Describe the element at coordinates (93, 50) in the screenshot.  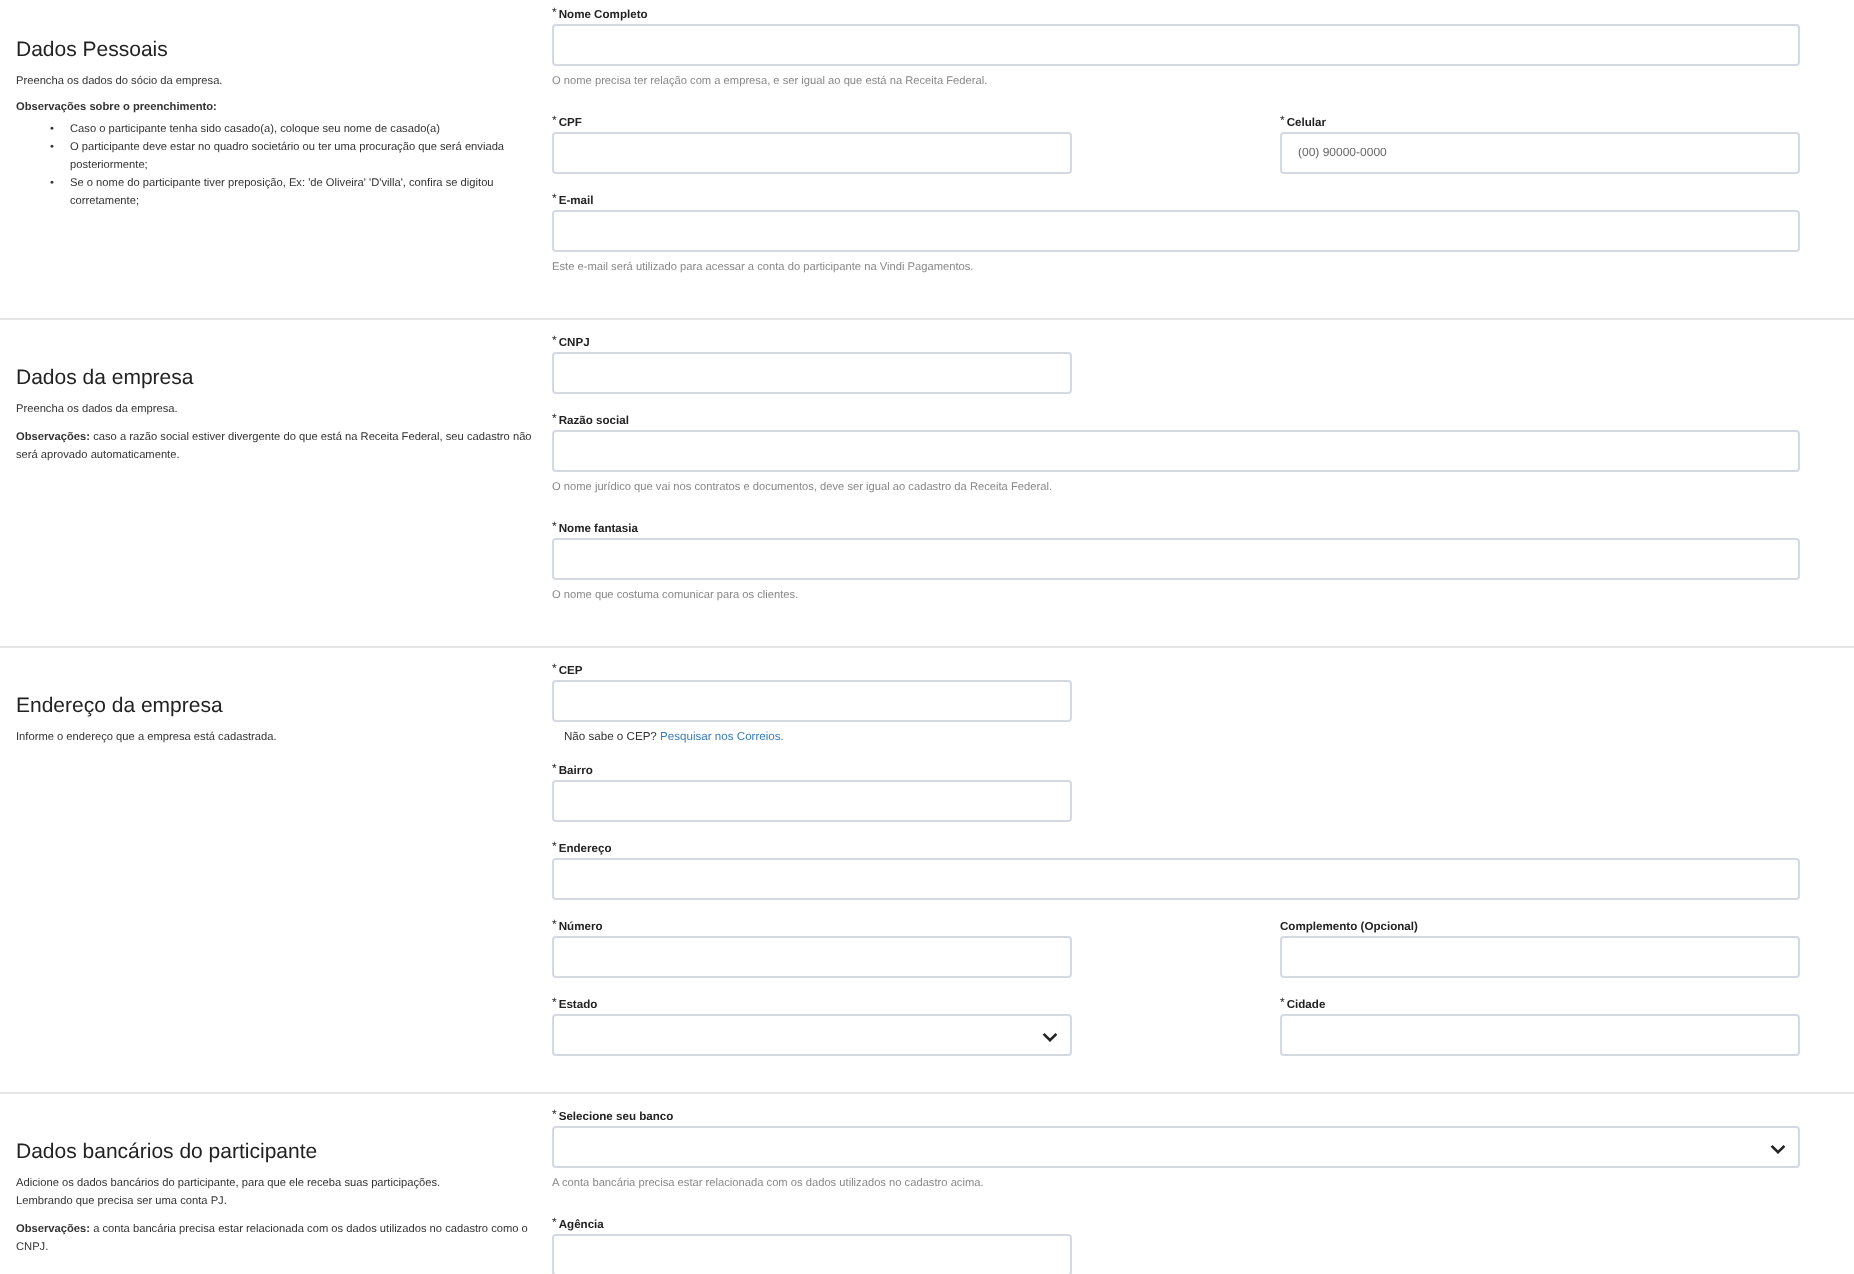
I see `section-title: Dados Pessoais` at that location.